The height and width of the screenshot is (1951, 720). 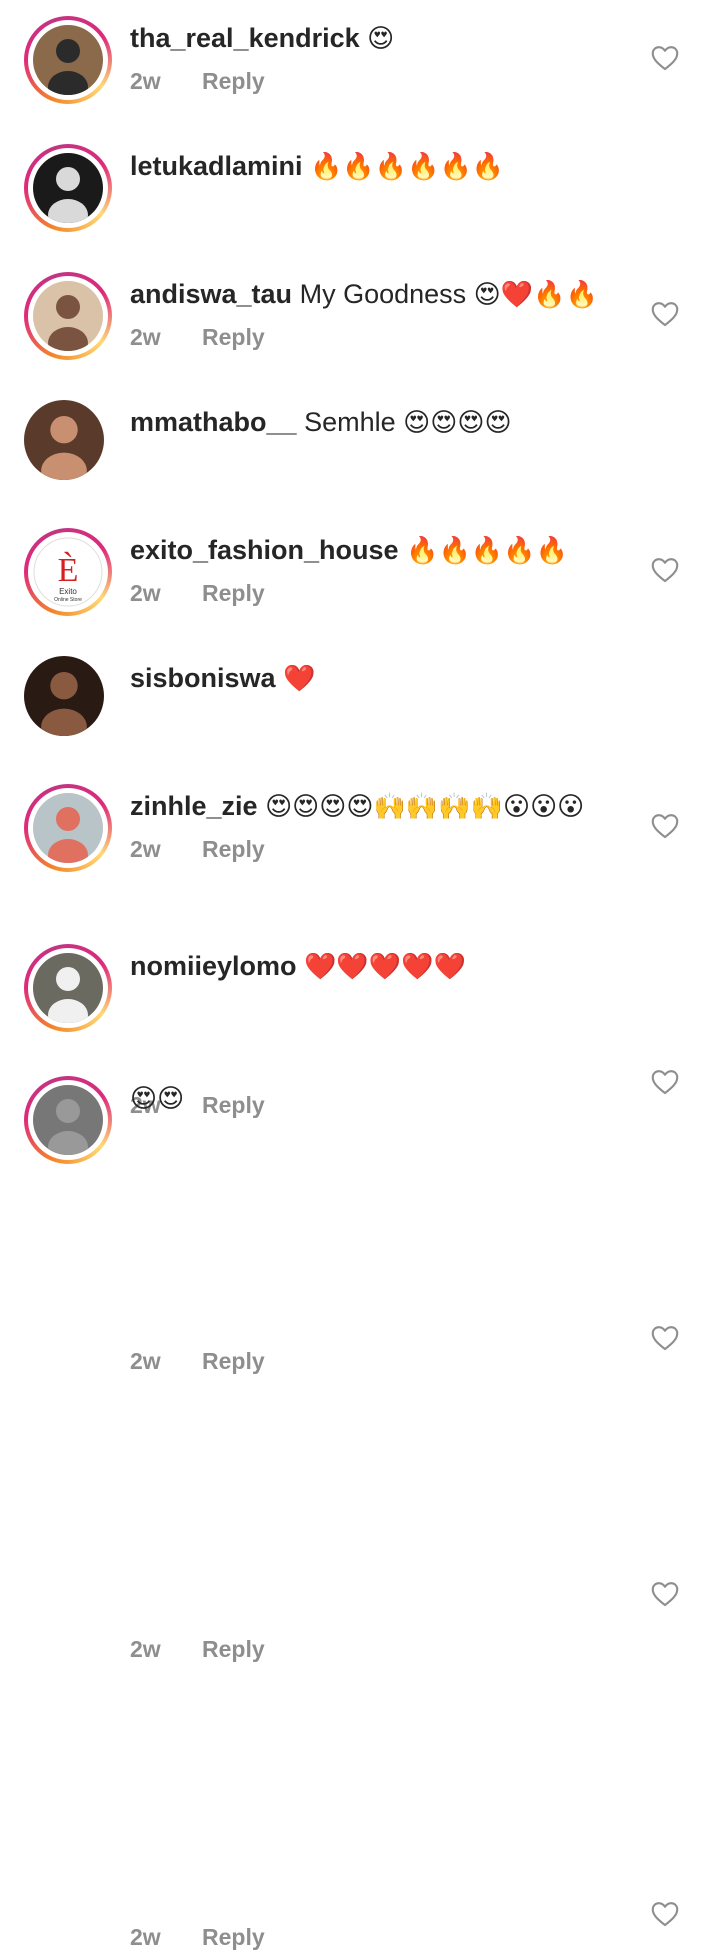 I want to click on comment-emoji: 😍, so click(x=381, y=39).